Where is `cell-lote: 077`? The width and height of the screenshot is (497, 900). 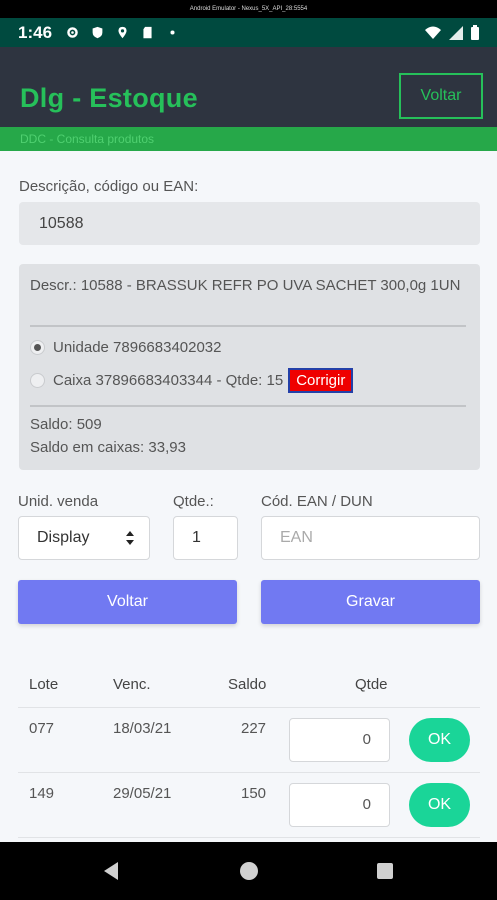 cell-lote: 077 is located at coordinates (42, 728).